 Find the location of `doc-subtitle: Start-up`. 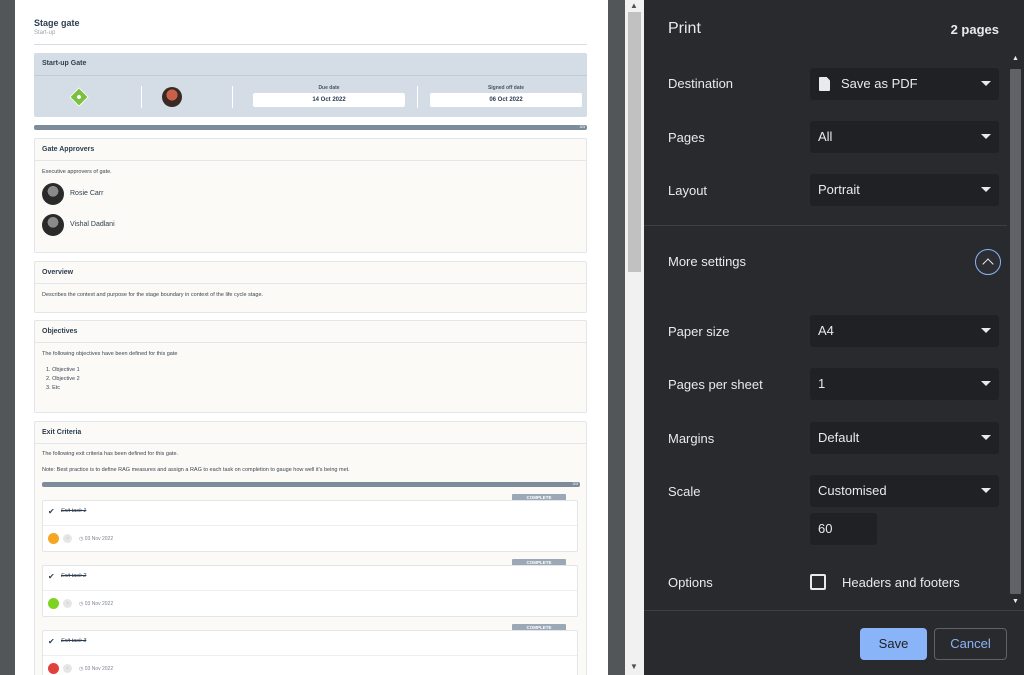

doc-subtitle: Start-up is located at coordinates (45, 33).